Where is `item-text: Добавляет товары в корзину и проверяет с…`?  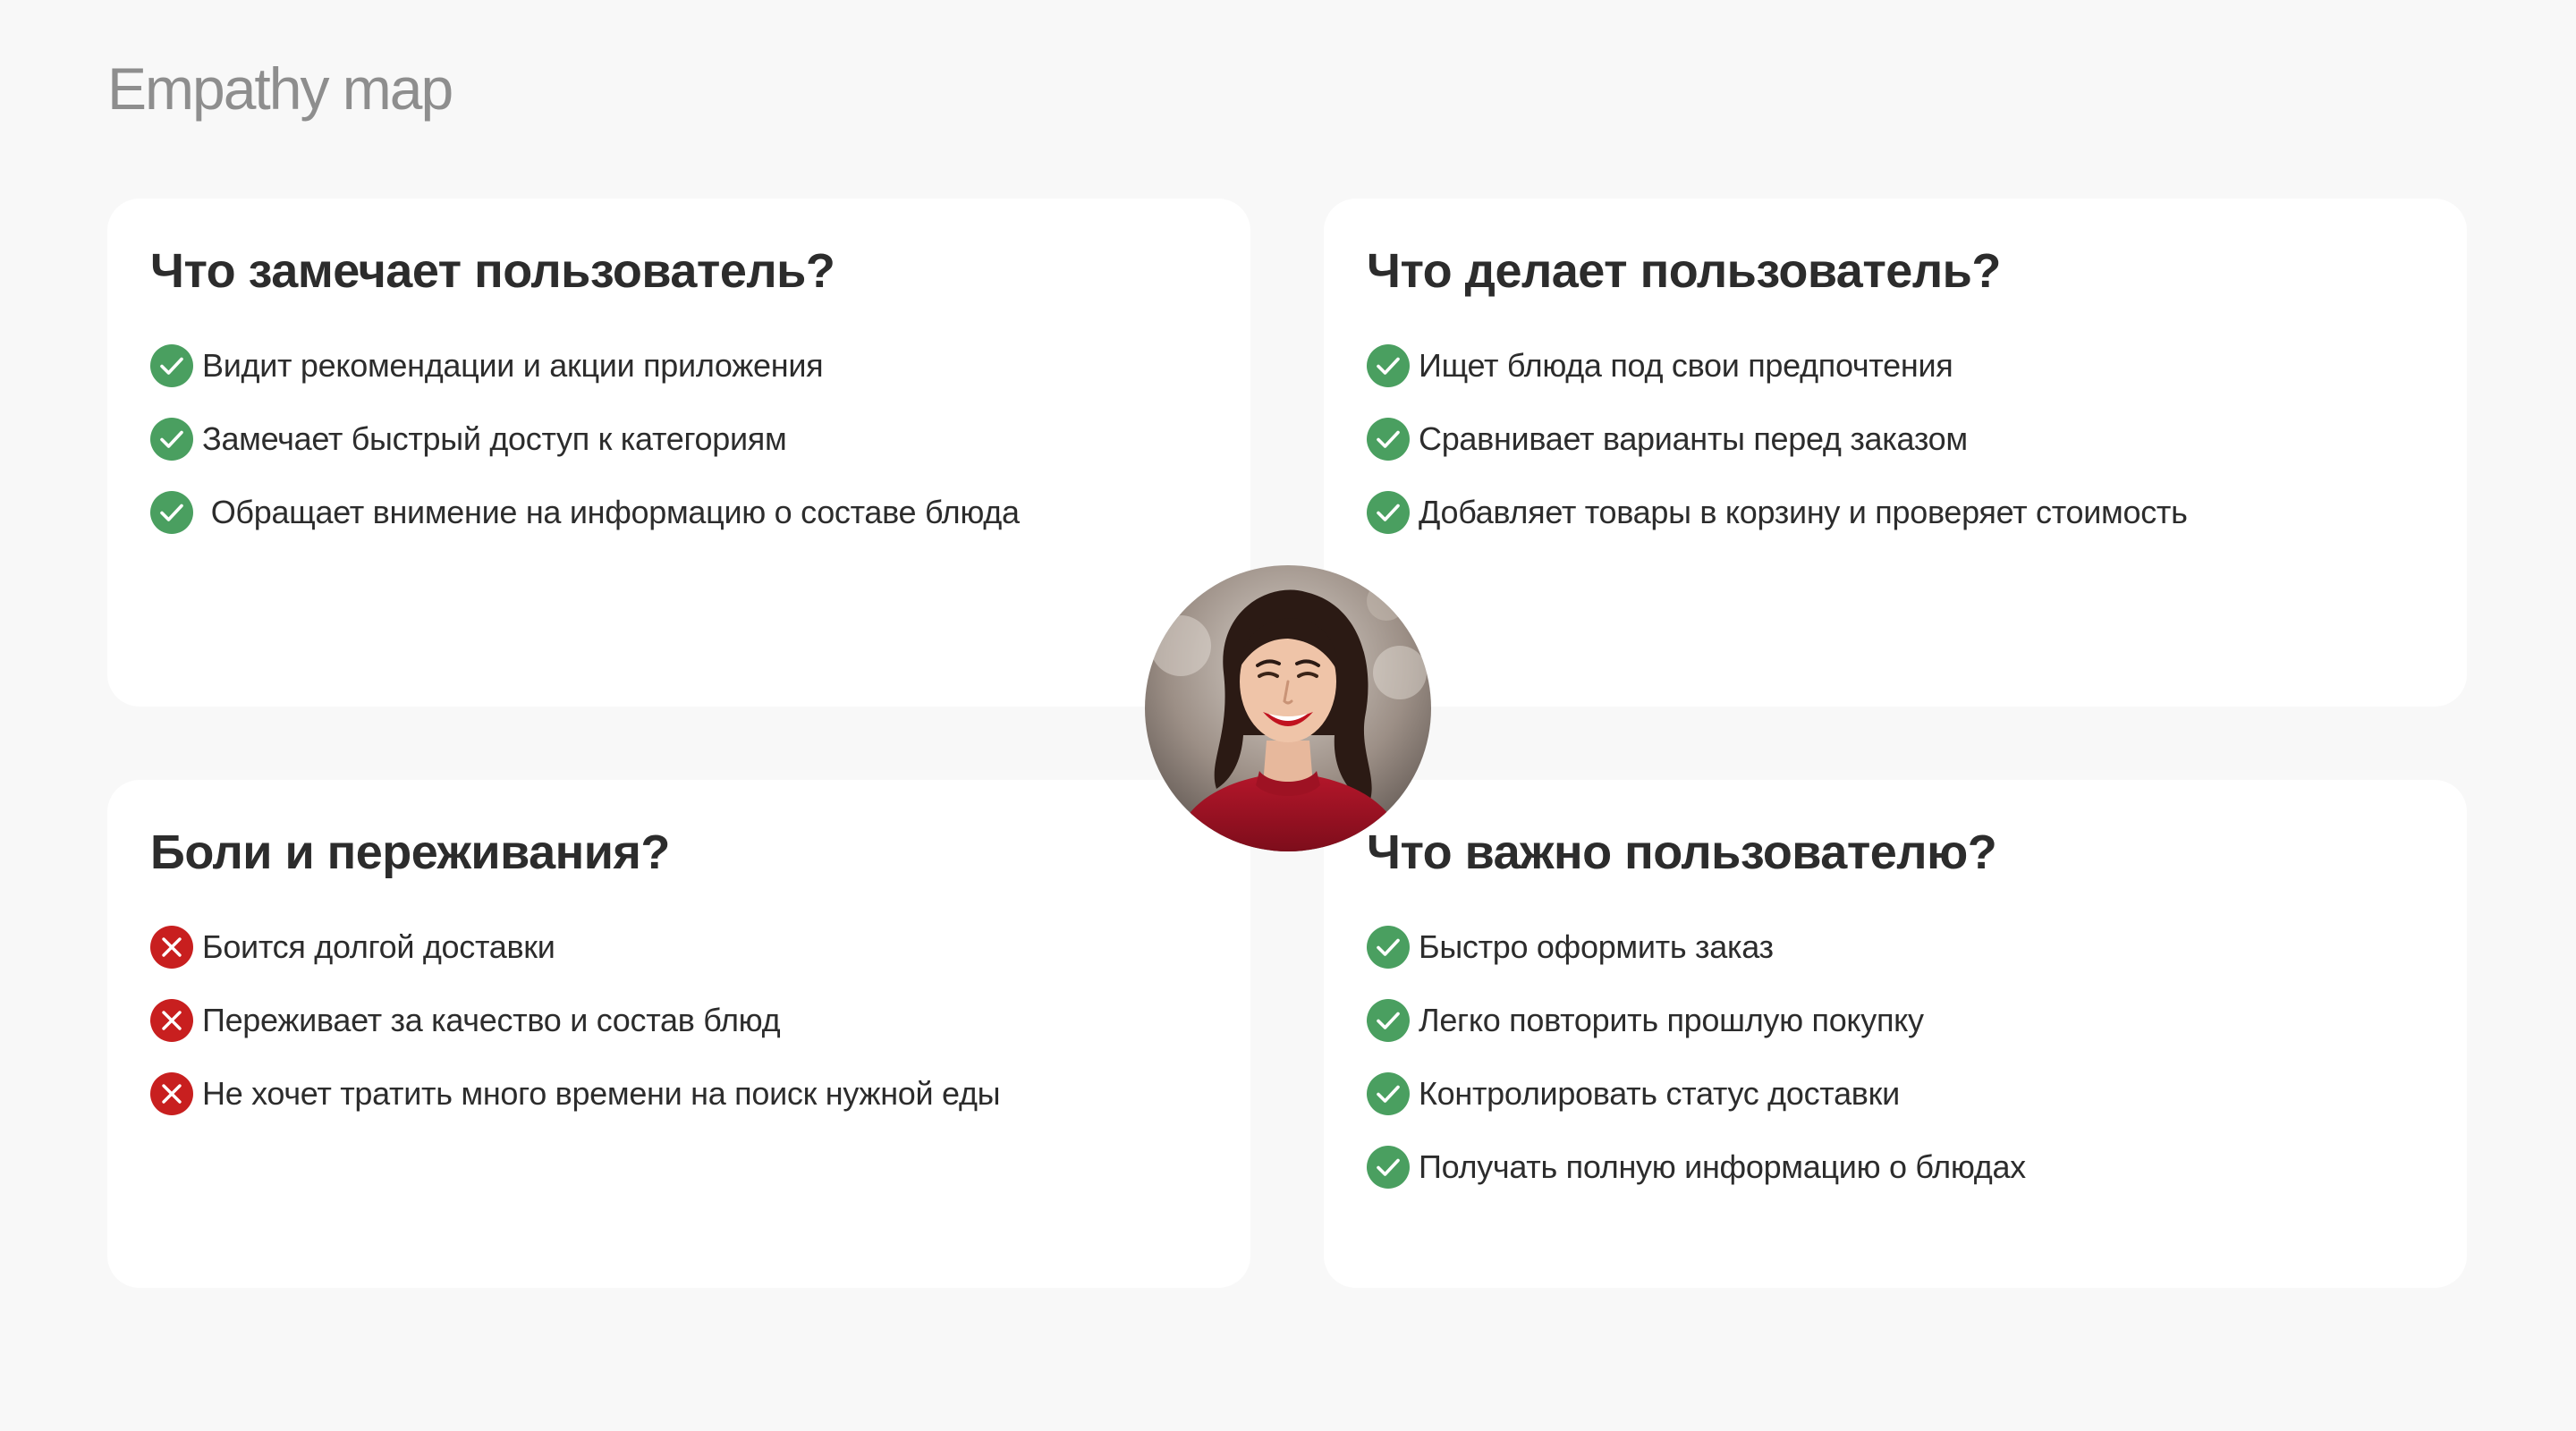
item-text: Добавляет товары в корзину и проверяет с… is located at coordinates (1803, 513).